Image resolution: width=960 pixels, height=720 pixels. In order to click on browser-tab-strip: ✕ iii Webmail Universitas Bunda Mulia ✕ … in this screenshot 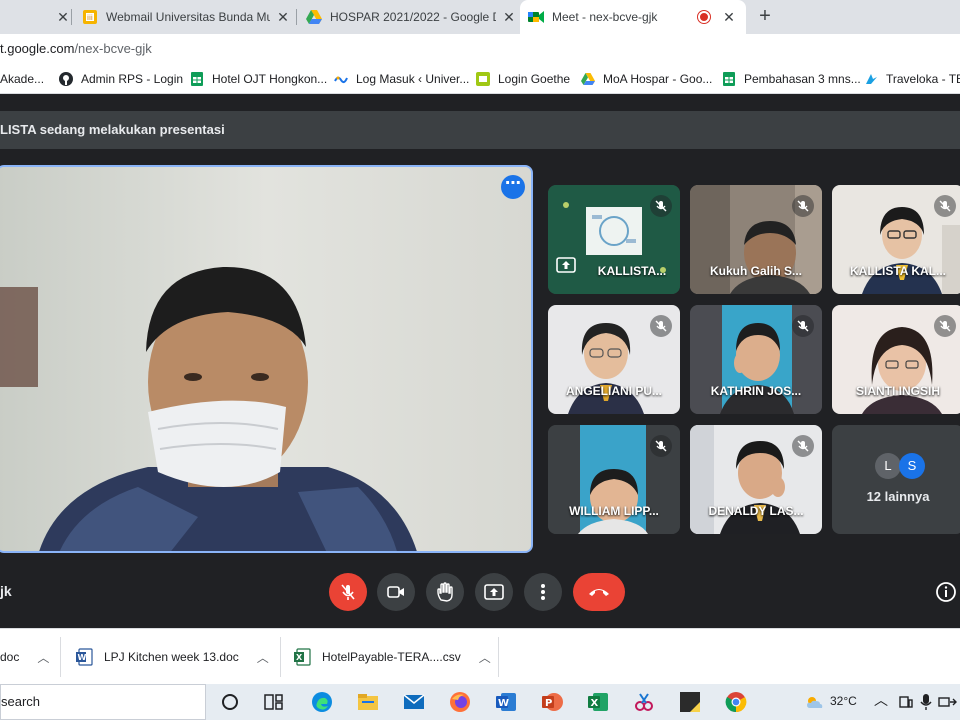, I will do `click(480, 17)`.